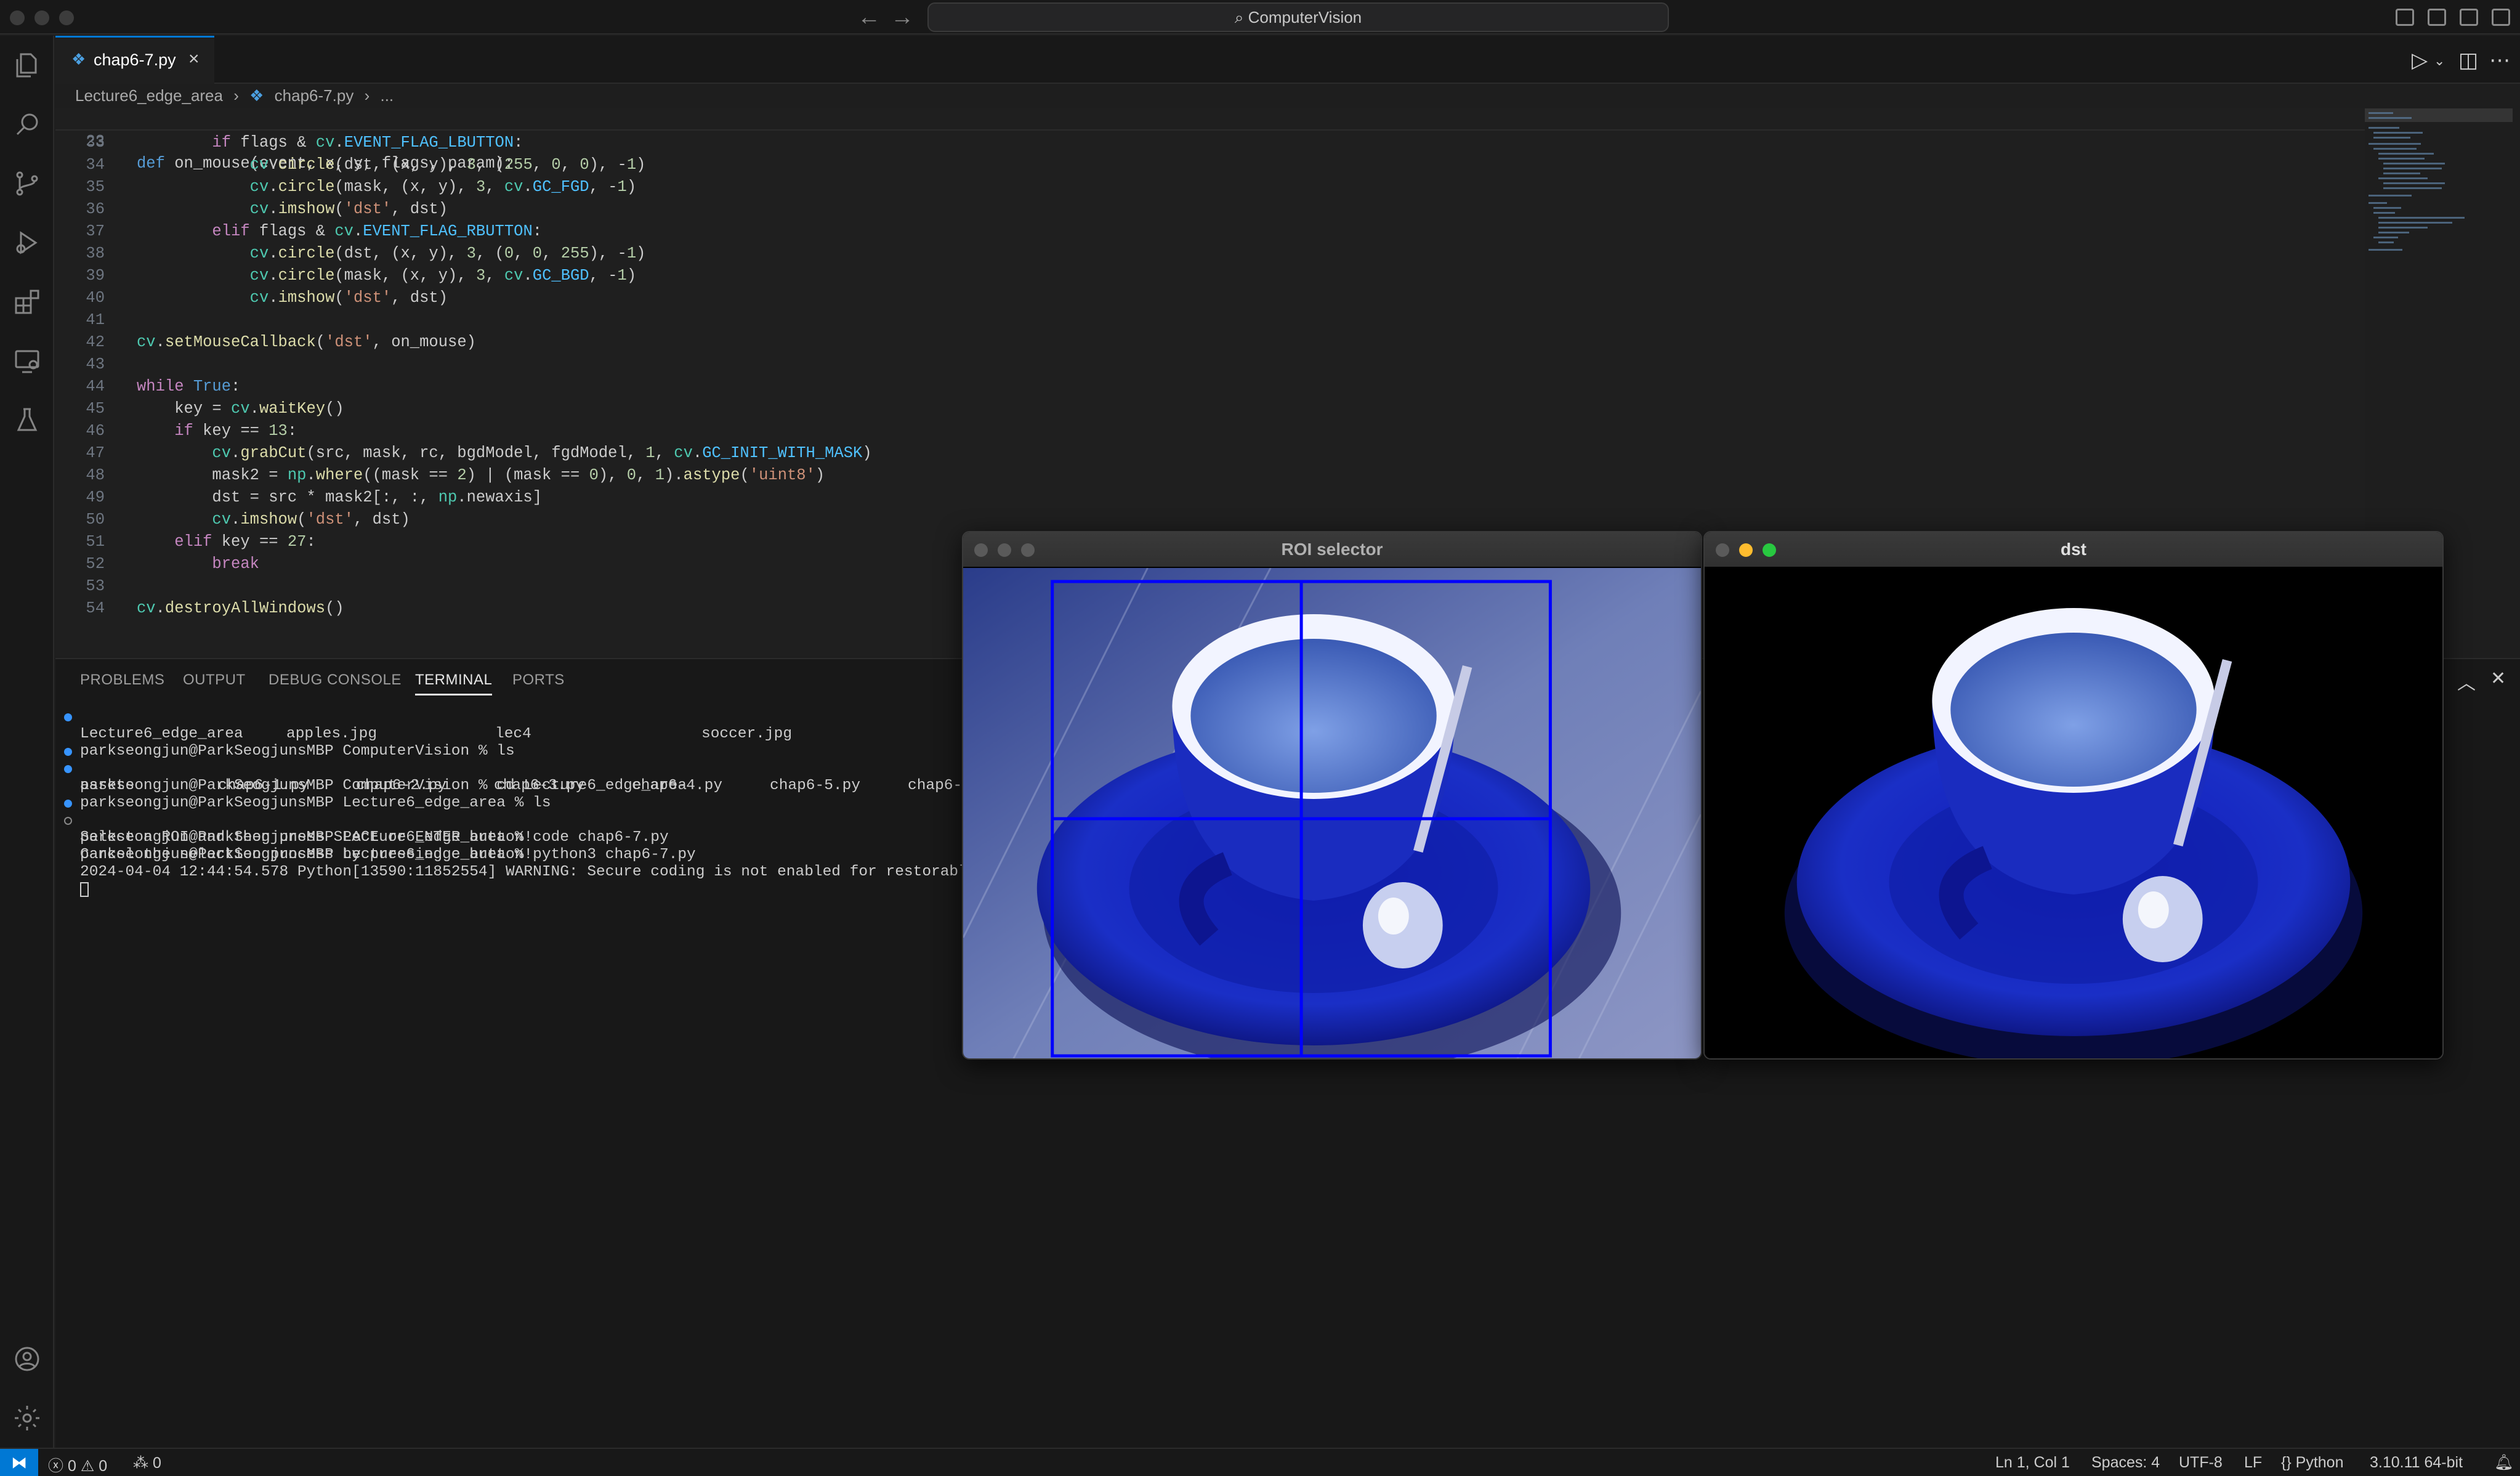 Image resolution: width=2520 pixels, height=1476 pixels. What do you see at coordinates (95, 497) in the screenshot?
I see `line-number: 49` at bounding box center [95, 497].